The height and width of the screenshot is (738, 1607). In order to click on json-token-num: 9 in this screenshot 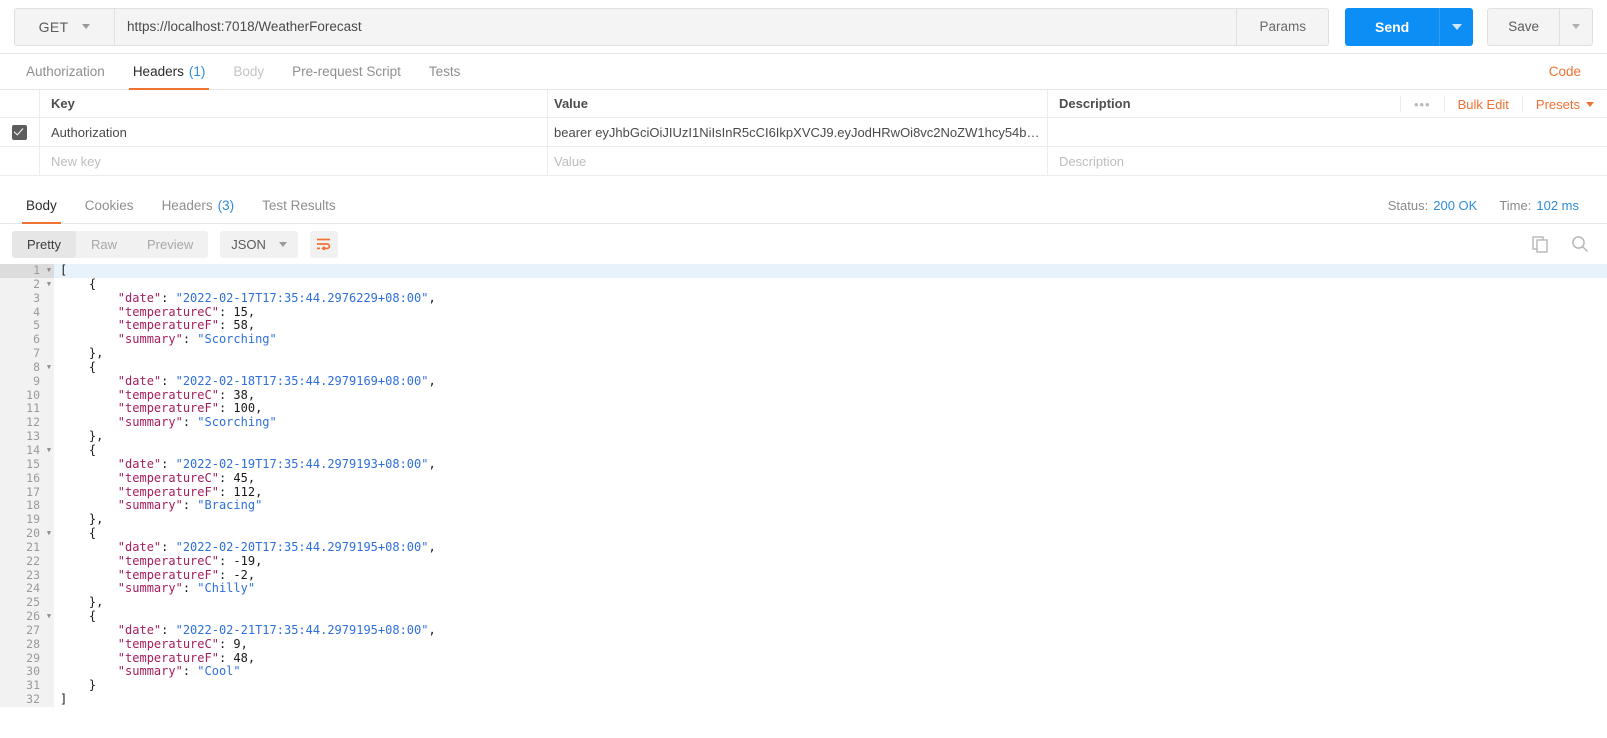, I will do `click(237, 643)`.